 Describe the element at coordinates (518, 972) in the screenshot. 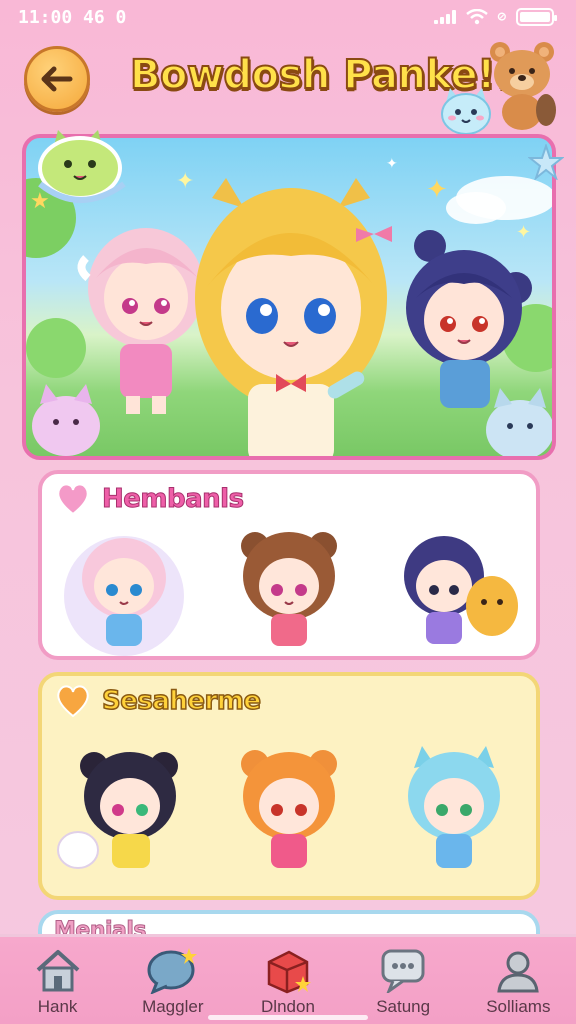

I see `profile-icon` at that location.